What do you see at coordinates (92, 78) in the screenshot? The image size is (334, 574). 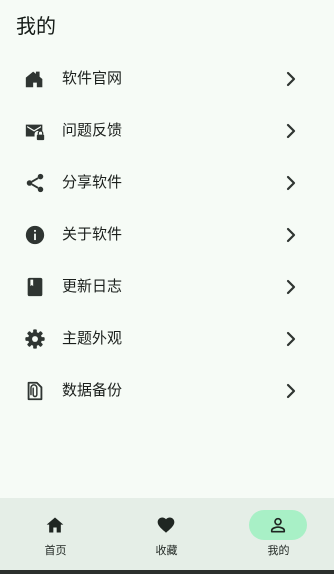 I see `menu-label-website: 软件官网` at bounding box center [92, 78].